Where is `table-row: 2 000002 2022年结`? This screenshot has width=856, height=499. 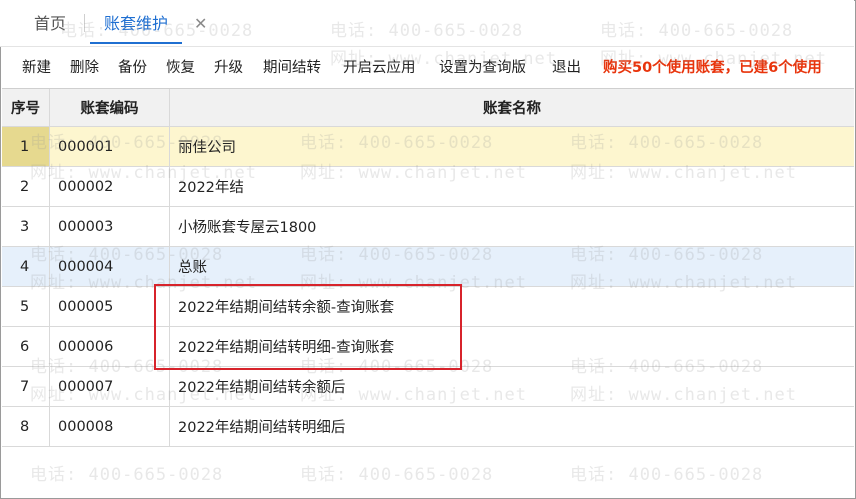 table-row: 2 000002 2022年结 is located at coordinates (428, 187).